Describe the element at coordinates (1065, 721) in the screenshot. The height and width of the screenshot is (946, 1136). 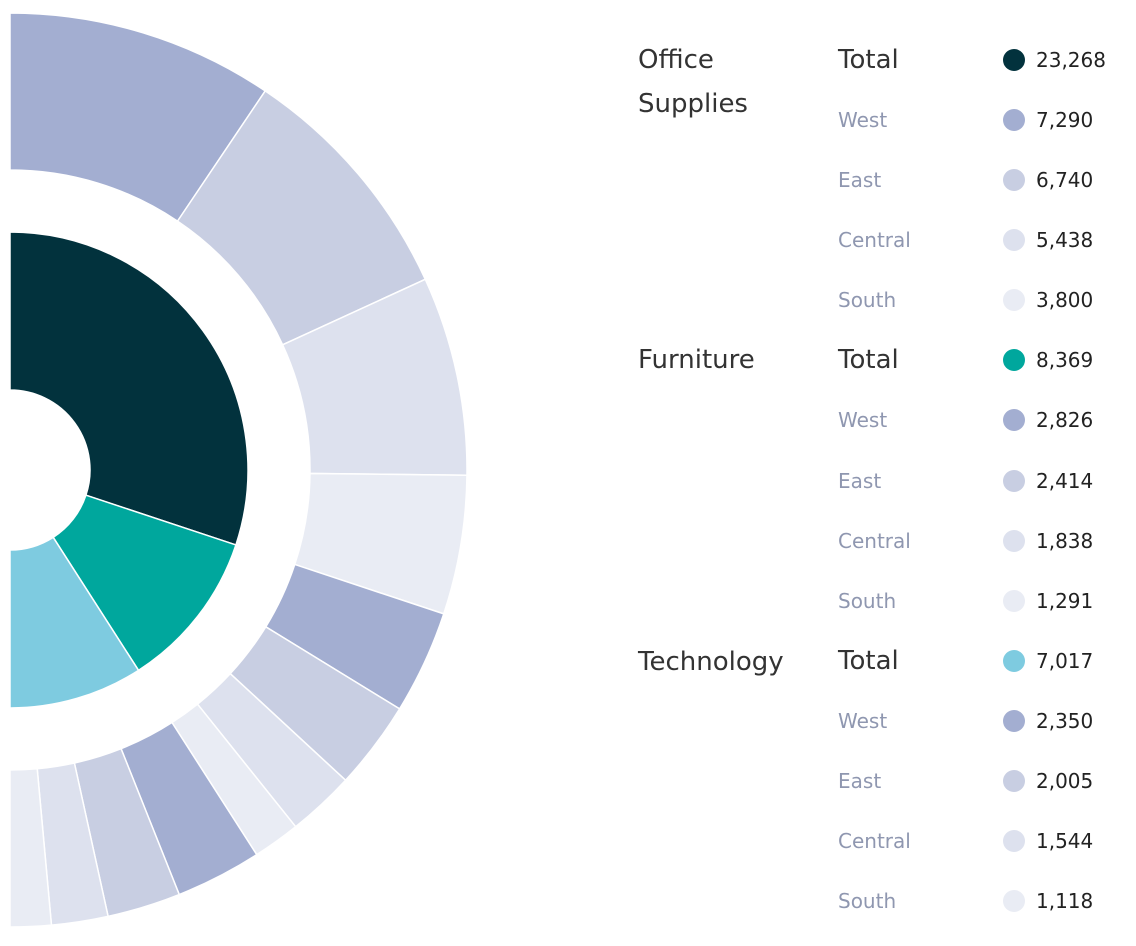
I see `legend-value-west: 2,350` at that location.